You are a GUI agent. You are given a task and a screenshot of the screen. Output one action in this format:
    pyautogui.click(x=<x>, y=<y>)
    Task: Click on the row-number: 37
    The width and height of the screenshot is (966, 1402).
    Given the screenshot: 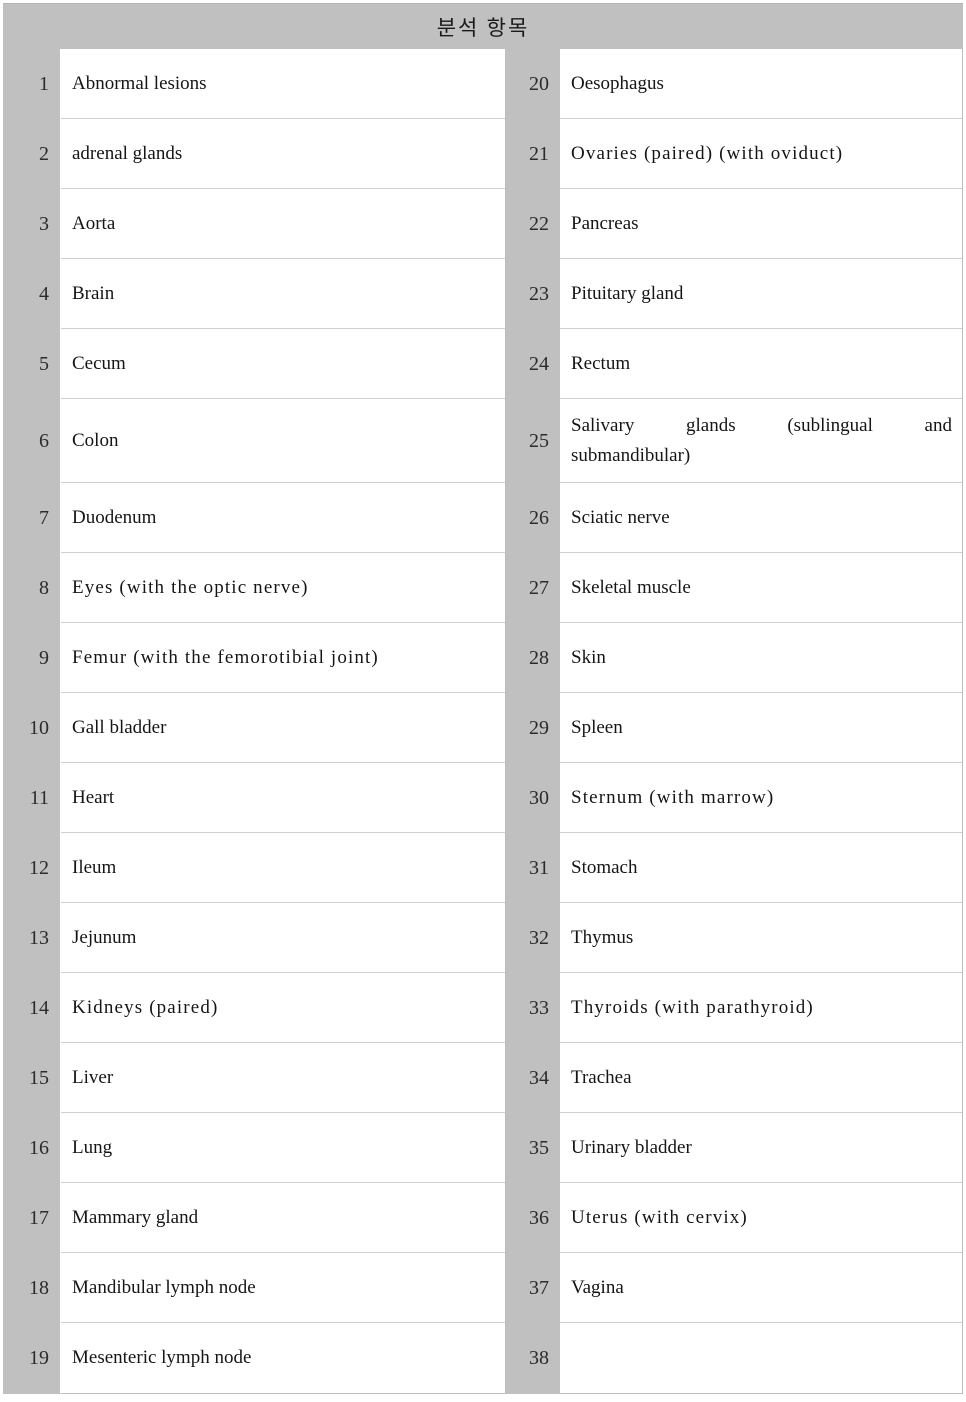 What is the action you would take?
    pyautogui.click(x=539, y=1287)
    